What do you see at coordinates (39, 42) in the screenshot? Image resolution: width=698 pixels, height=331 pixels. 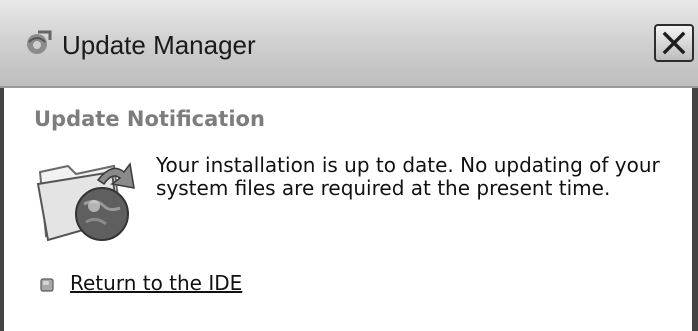 I see `update-manager-icon` at bounding box center [39, 42].